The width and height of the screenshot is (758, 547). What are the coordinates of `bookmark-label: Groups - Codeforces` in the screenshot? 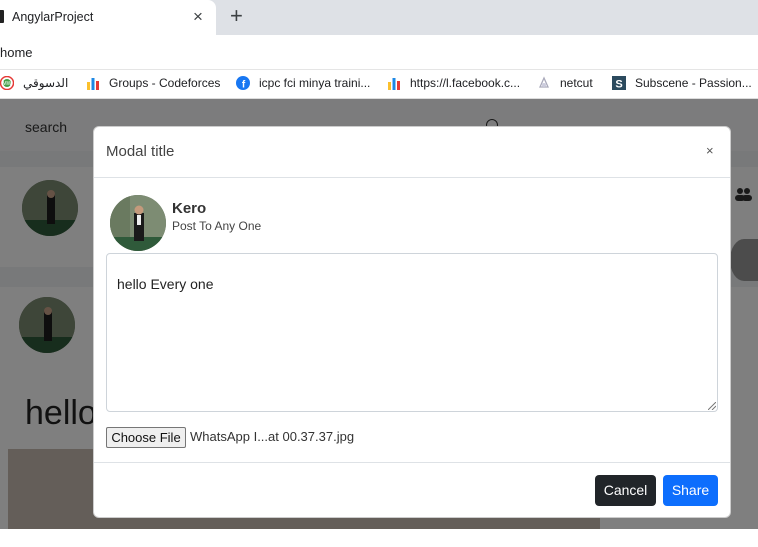 It's located at (165, 83).